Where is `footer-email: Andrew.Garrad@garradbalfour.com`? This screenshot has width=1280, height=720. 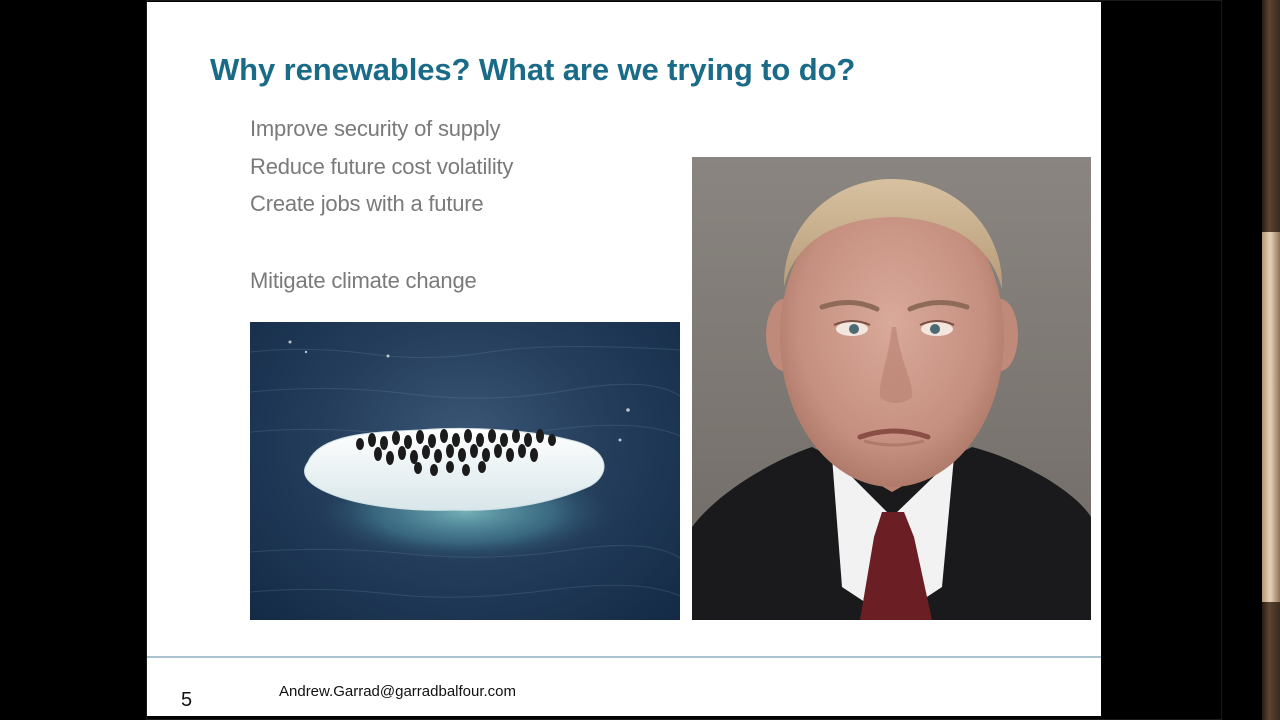
footer-email: Andrew.Garrad@garradbalfour.com is located at coordinates (398, 691).